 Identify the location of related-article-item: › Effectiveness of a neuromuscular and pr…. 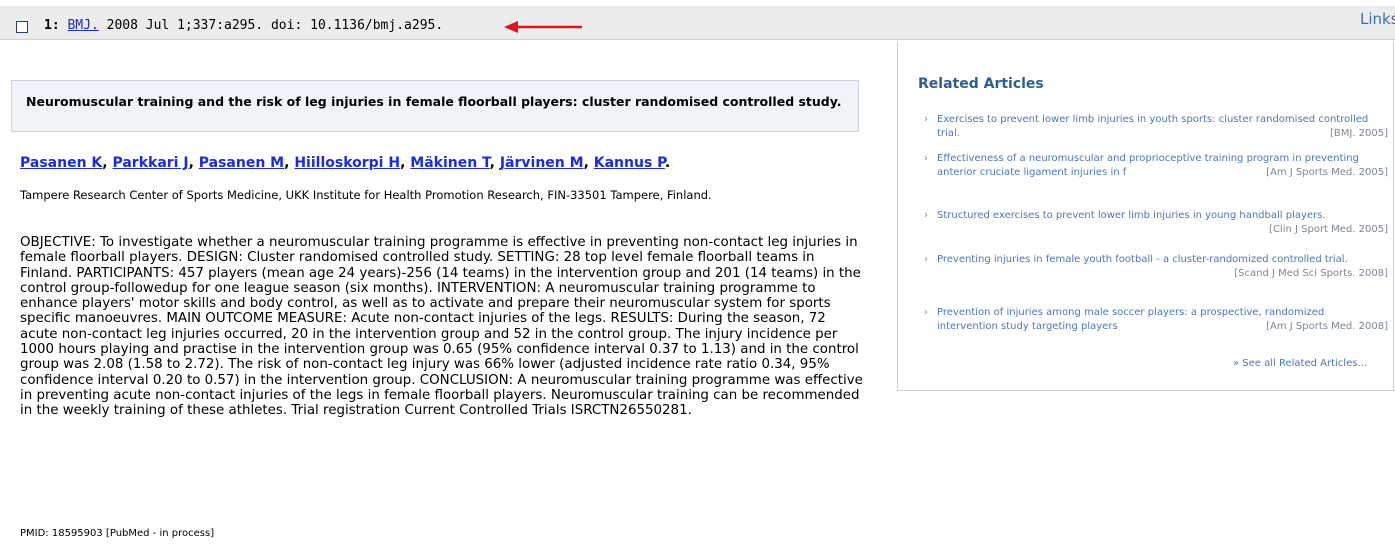
(1156, 166).